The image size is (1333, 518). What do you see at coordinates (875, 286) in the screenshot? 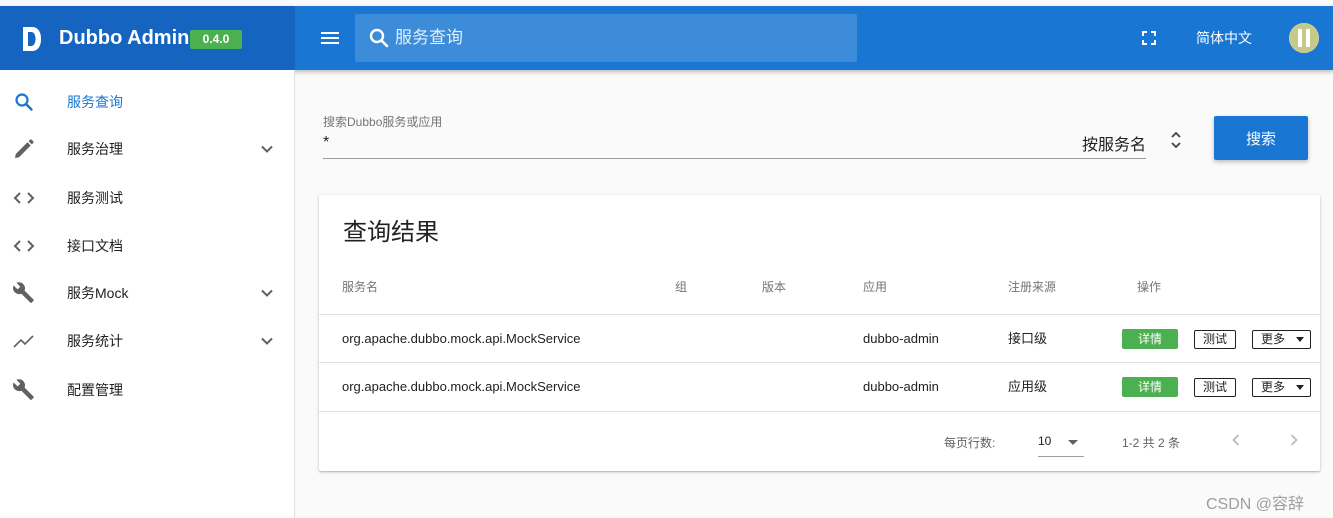
I see `column-header-app: 应用` at bounding box center [875, 286].